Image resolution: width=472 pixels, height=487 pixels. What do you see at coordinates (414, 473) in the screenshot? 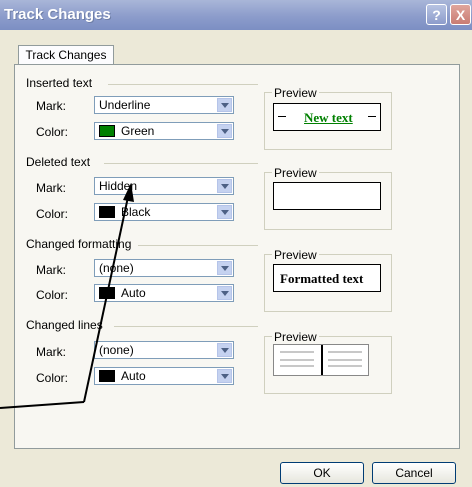
I see `cancel-button: Cancel` at bounding box center [414, 473].